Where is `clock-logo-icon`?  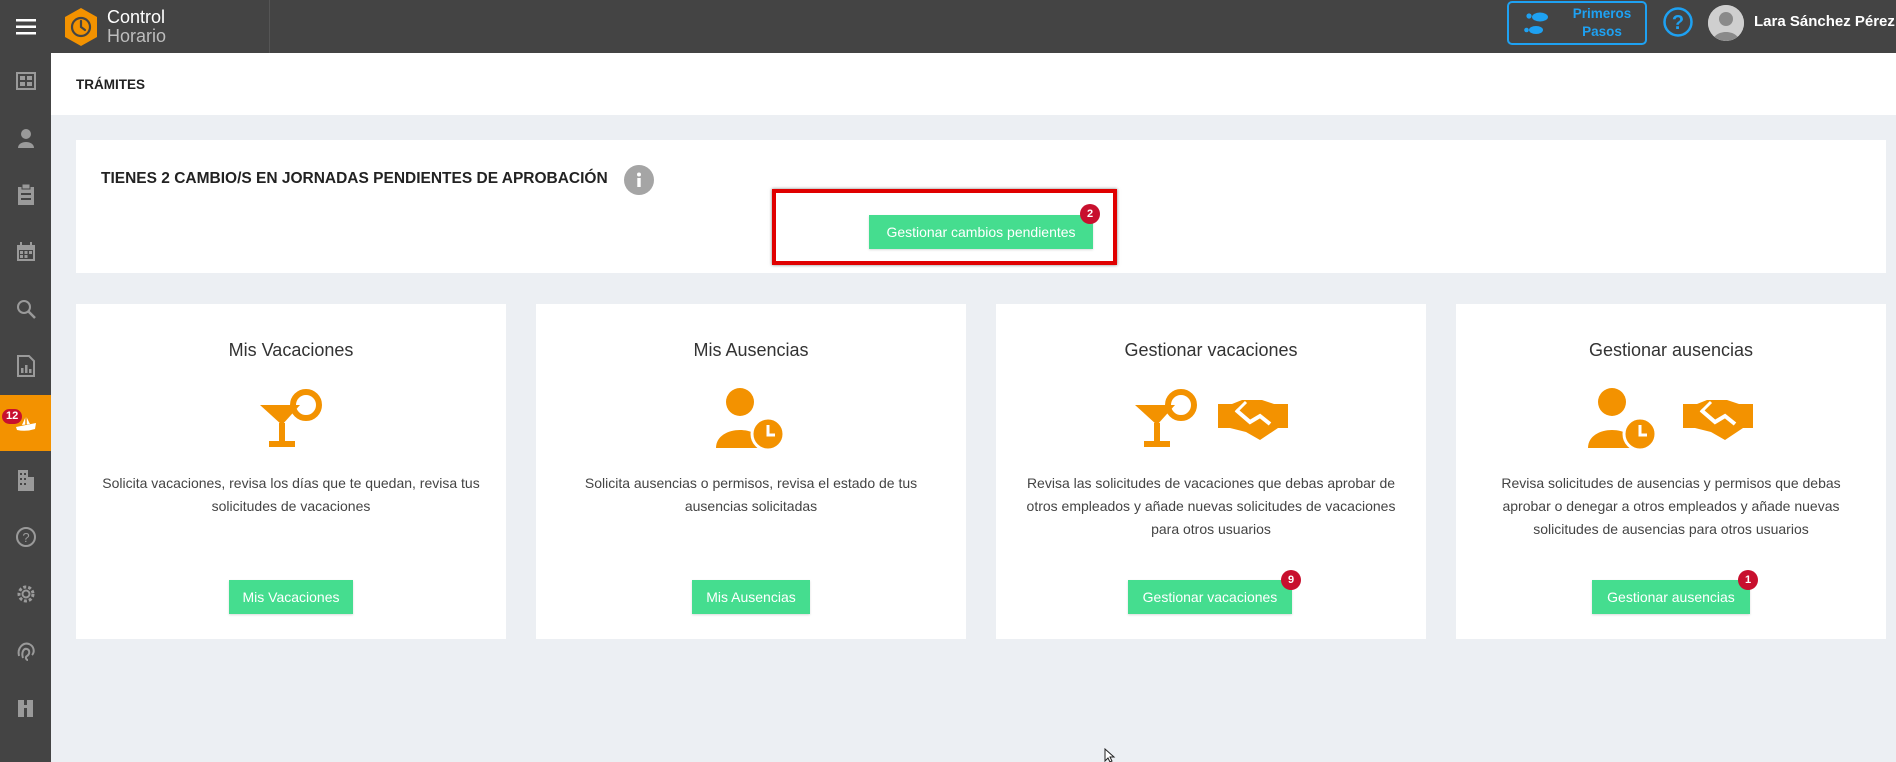
clock-logo-icon is located at coordinates (81, 26).